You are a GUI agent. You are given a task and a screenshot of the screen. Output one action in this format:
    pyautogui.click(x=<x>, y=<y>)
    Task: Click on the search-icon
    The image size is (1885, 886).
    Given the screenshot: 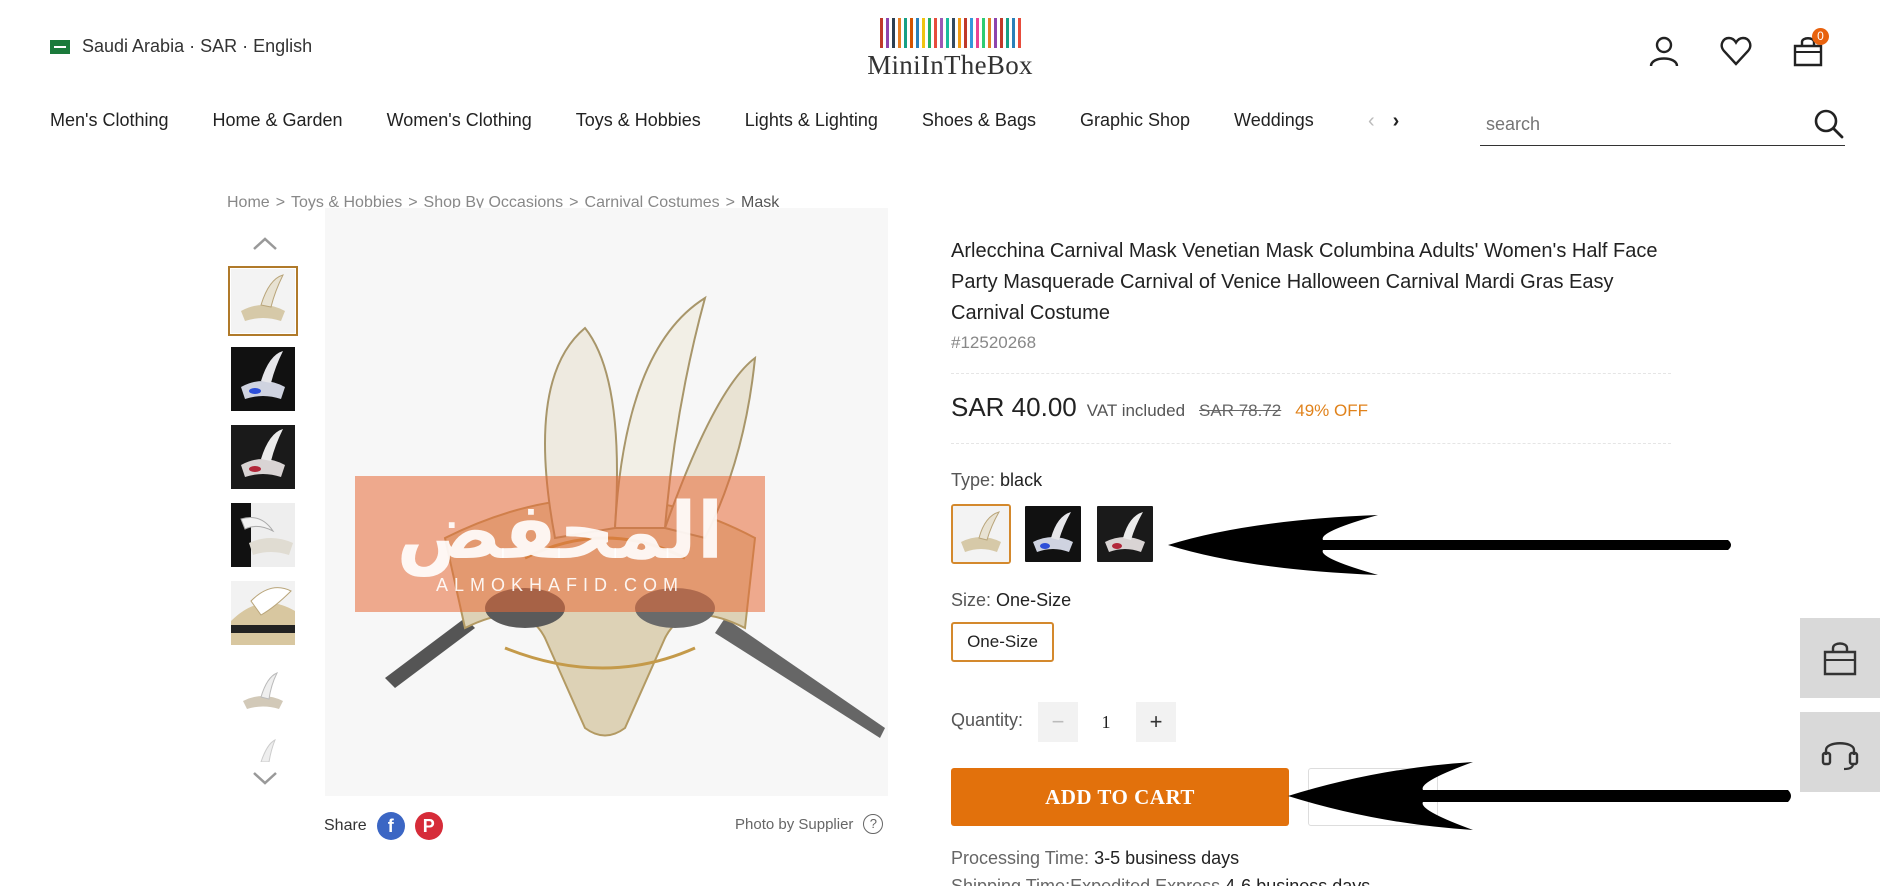 What is the action you would take?
    pyautogui.click(x=1829, y=126)
    